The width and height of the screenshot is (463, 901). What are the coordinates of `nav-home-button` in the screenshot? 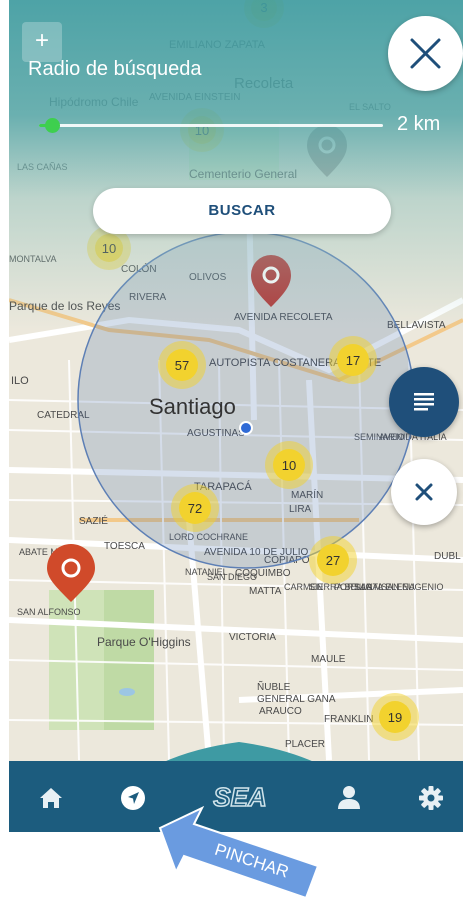 It's located at (51, 798).